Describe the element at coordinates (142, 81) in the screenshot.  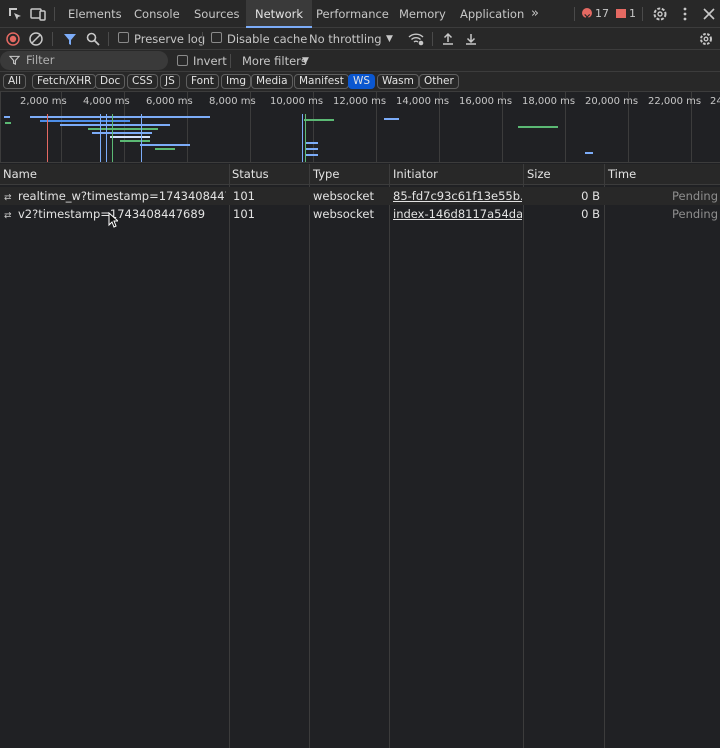
I see `type-filter-css: CSS` at that location.